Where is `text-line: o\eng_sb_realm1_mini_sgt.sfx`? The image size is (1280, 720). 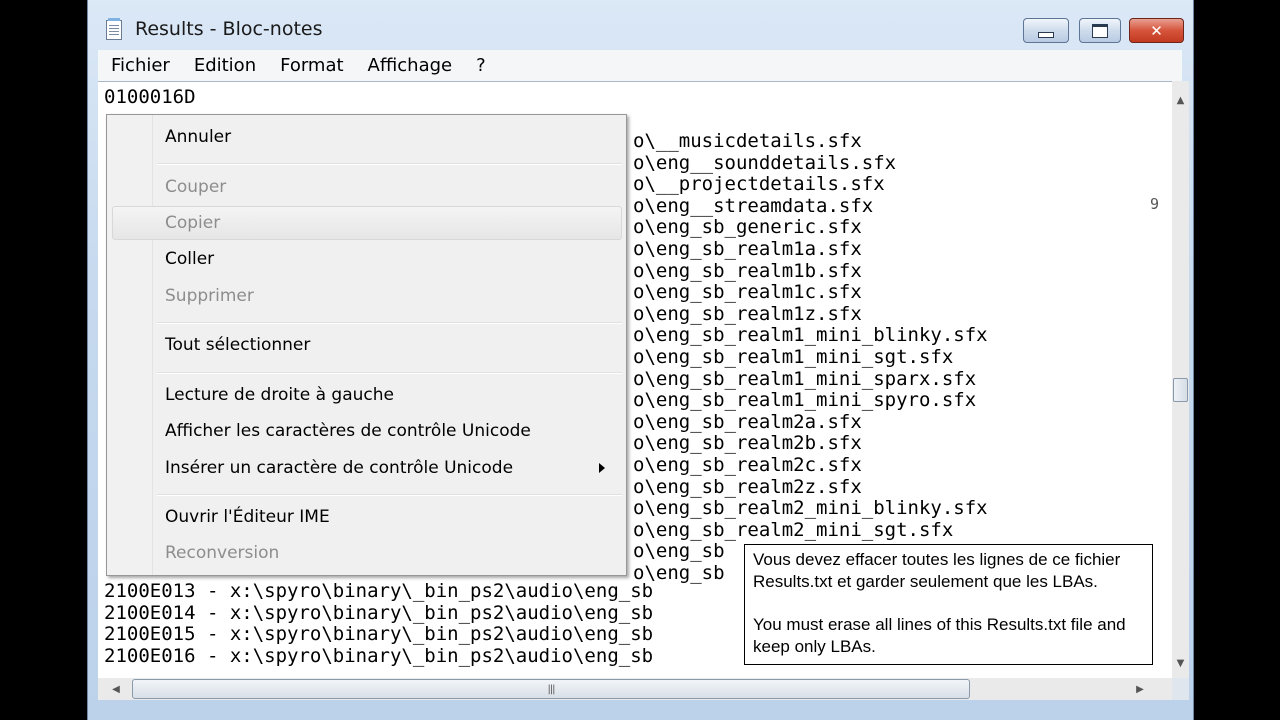 text-line: o\eng_sb_realm1_mini_sgt.sfx is located at coordinates (793, 357).